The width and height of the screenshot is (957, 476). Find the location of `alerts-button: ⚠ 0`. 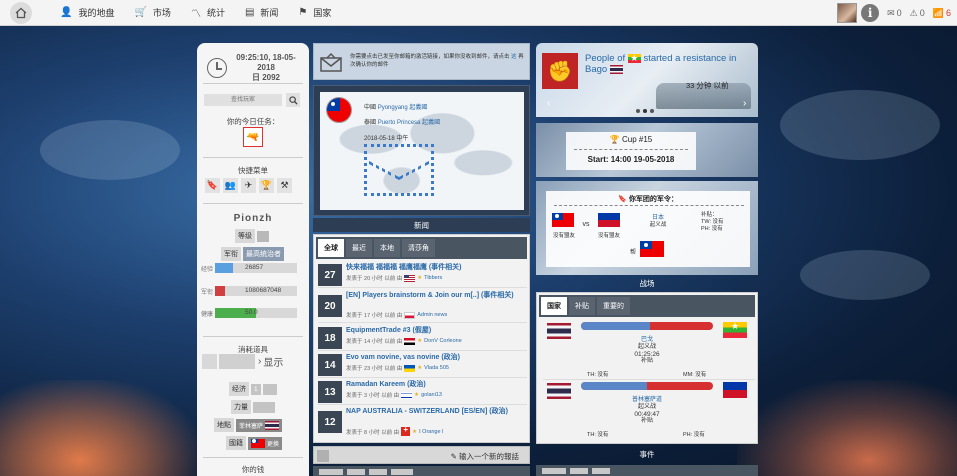

alerts-button: ⚠ 0 is located at coordinates (917, 13).